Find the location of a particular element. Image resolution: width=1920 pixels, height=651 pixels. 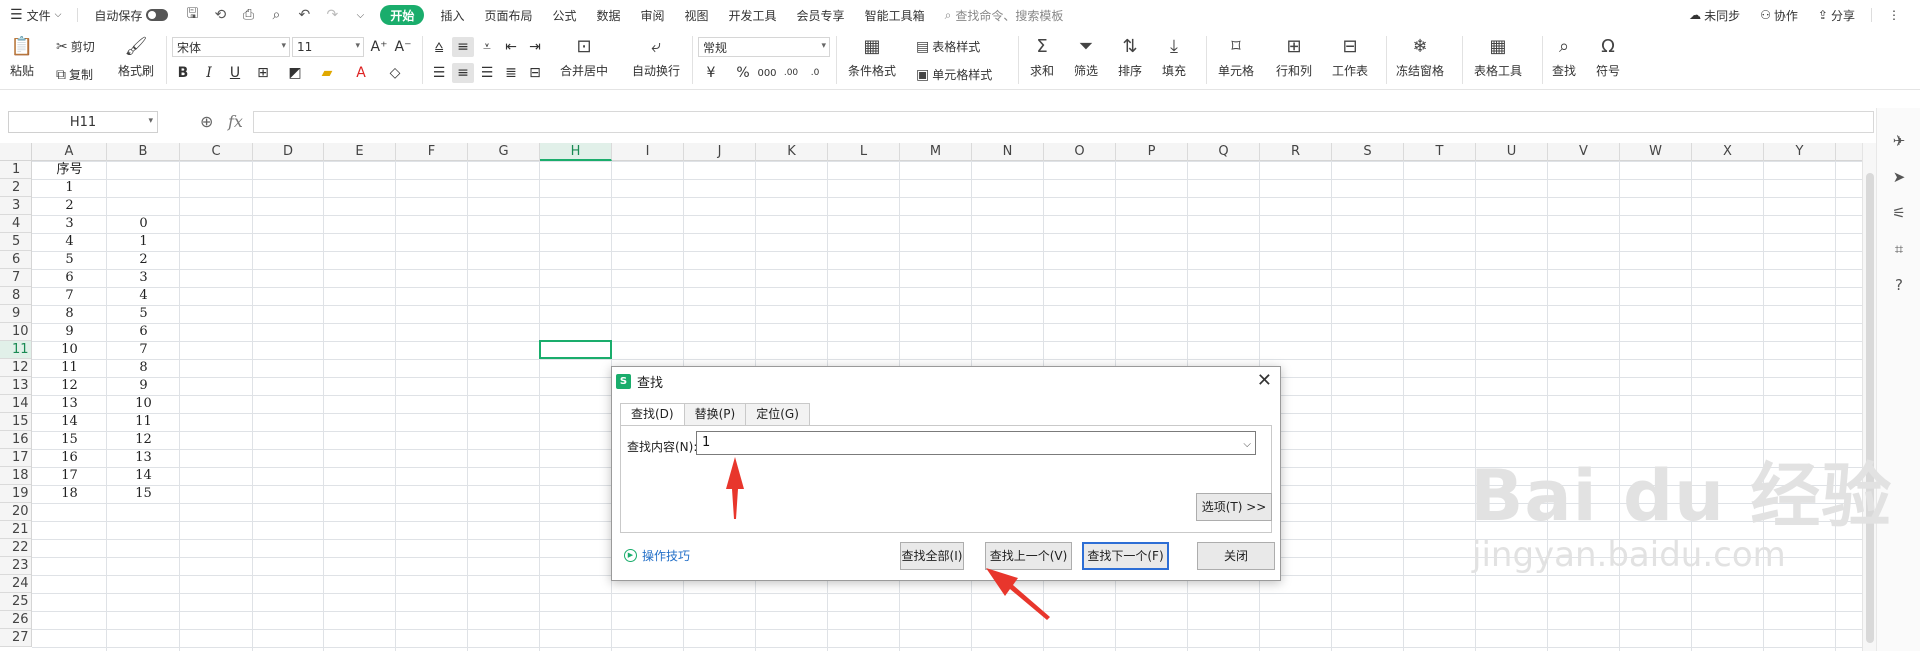

tab-replace: 替换(P) is located at coordinates (715, 414).